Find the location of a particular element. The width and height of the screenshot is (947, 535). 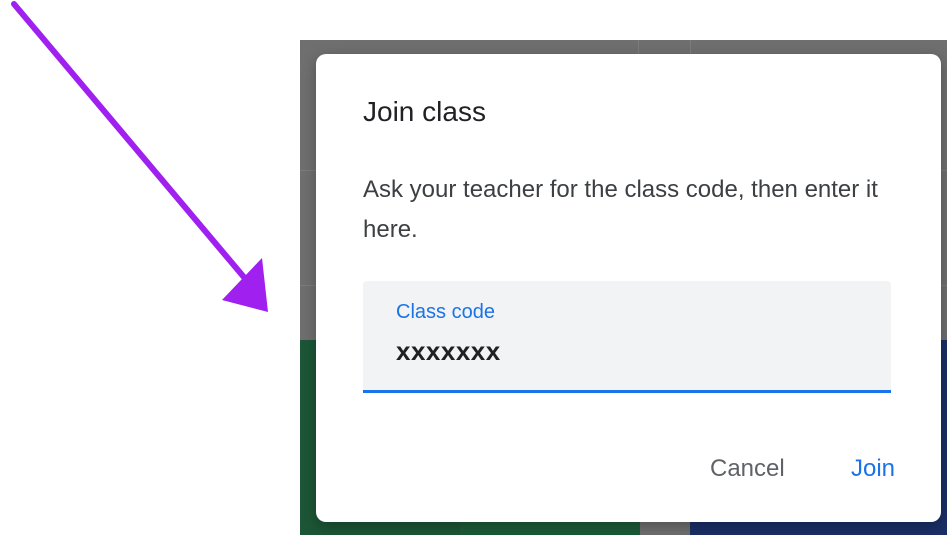

class-code-input: xxxxxxx is located at coordinates (448, 351).